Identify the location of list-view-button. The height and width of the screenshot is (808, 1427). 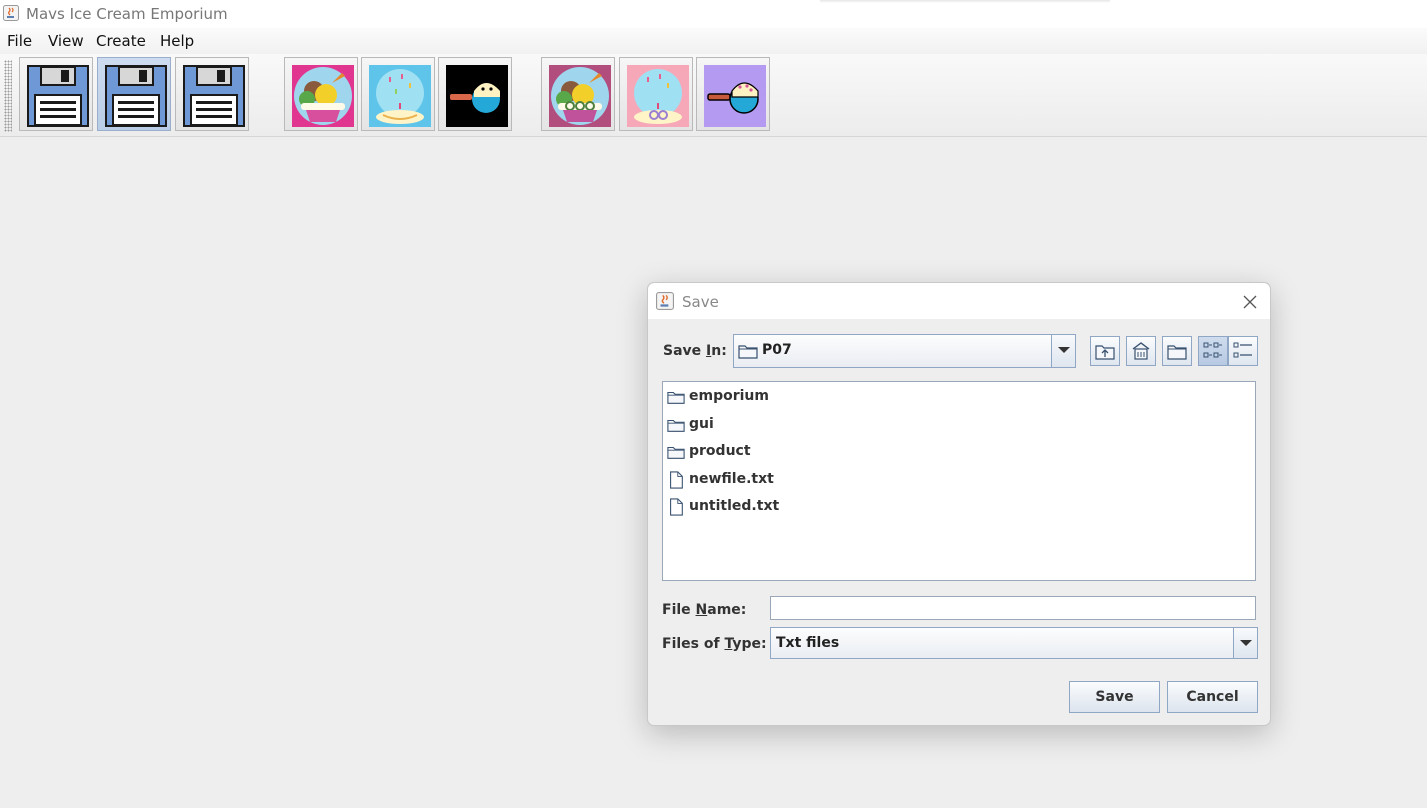
(1213, 351).